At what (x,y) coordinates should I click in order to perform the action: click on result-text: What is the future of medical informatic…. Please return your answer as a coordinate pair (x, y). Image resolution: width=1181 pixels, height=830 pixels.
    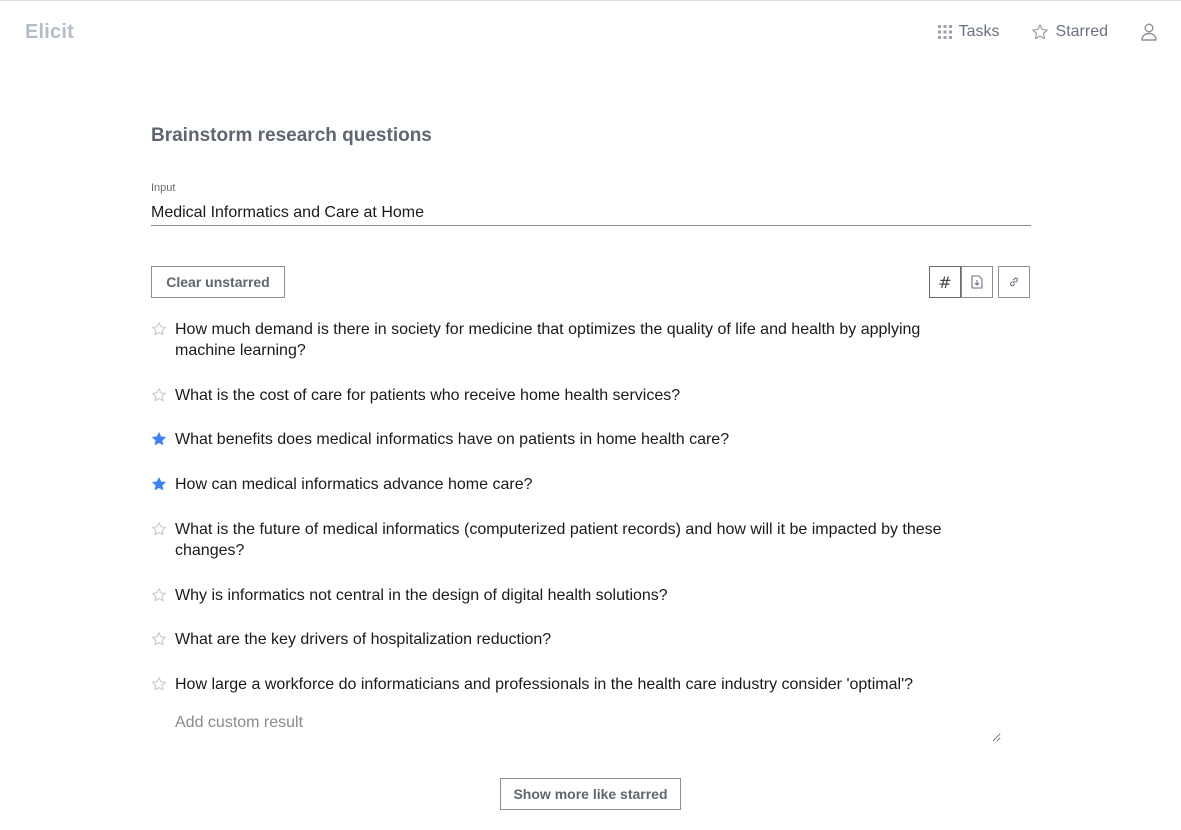
    Looking at the image, I should click on (558, 540).